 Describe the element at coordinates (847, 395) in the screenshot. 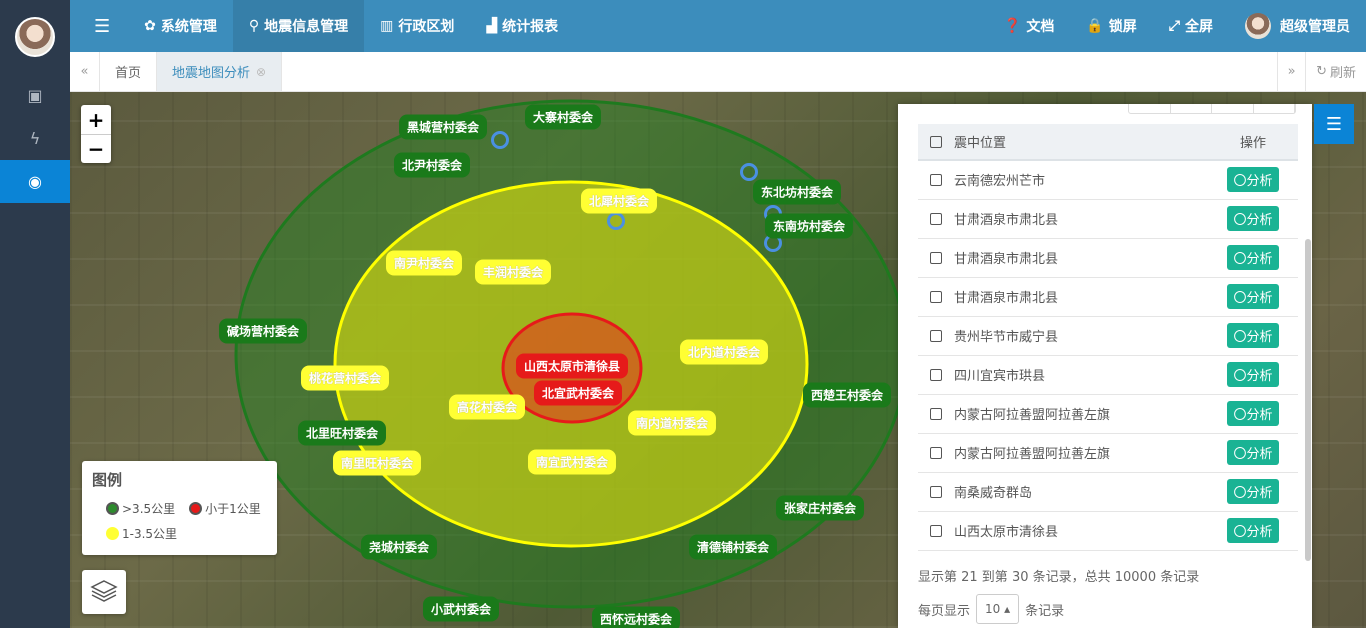

I see `village-label: 西楚王村委会` at that location.